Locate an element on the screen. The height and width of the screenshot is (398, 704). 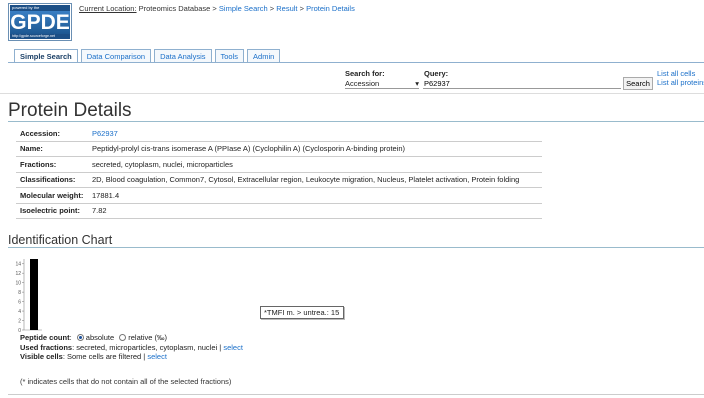
breadcrumb-item-database: Proteomics Database is located at coordinates (174, 8).